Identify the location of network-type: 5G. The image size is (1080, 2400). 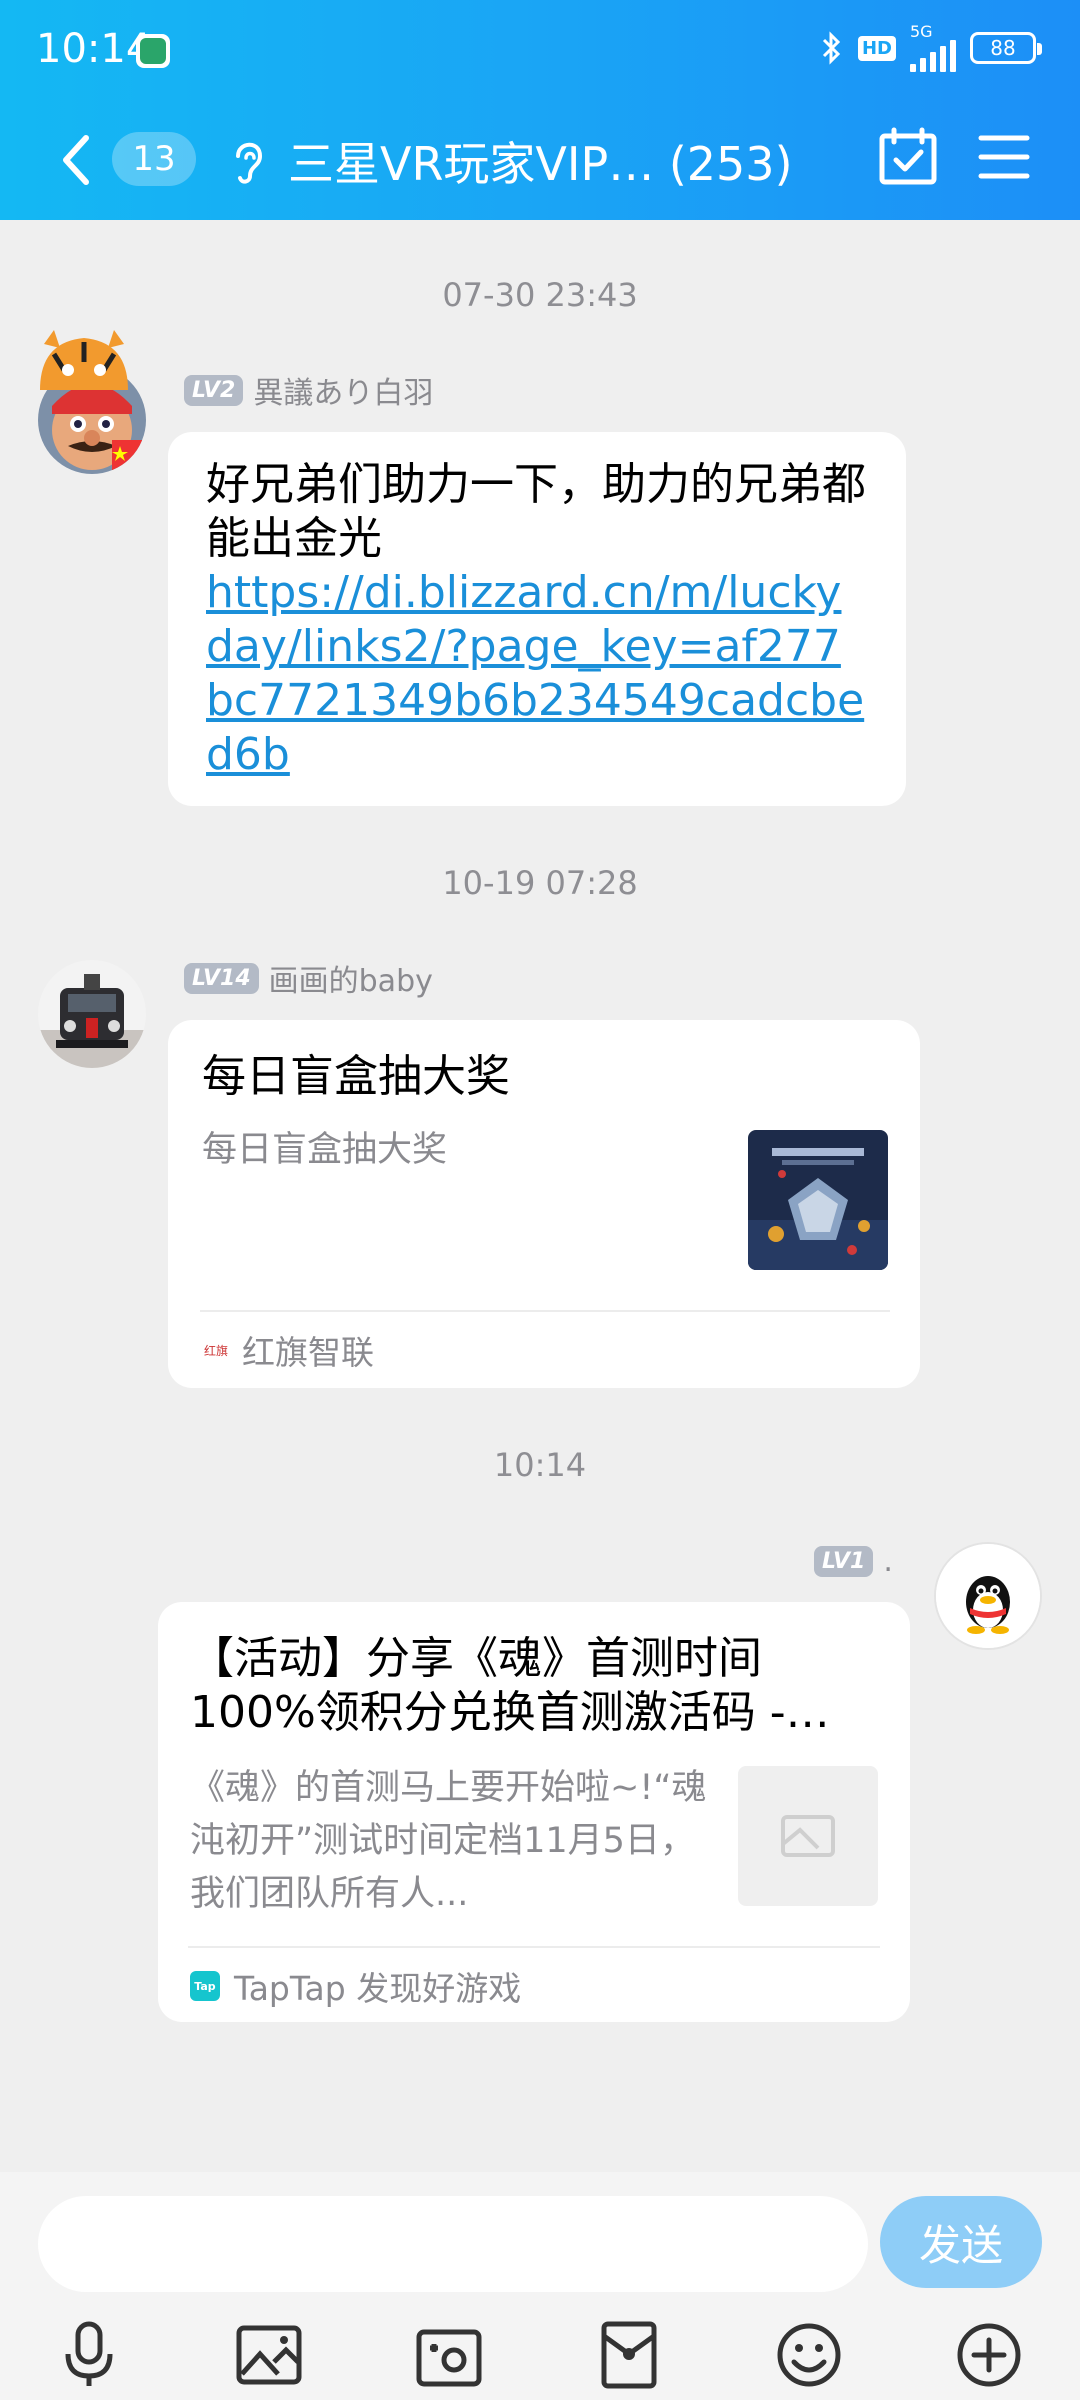
(921, 31).